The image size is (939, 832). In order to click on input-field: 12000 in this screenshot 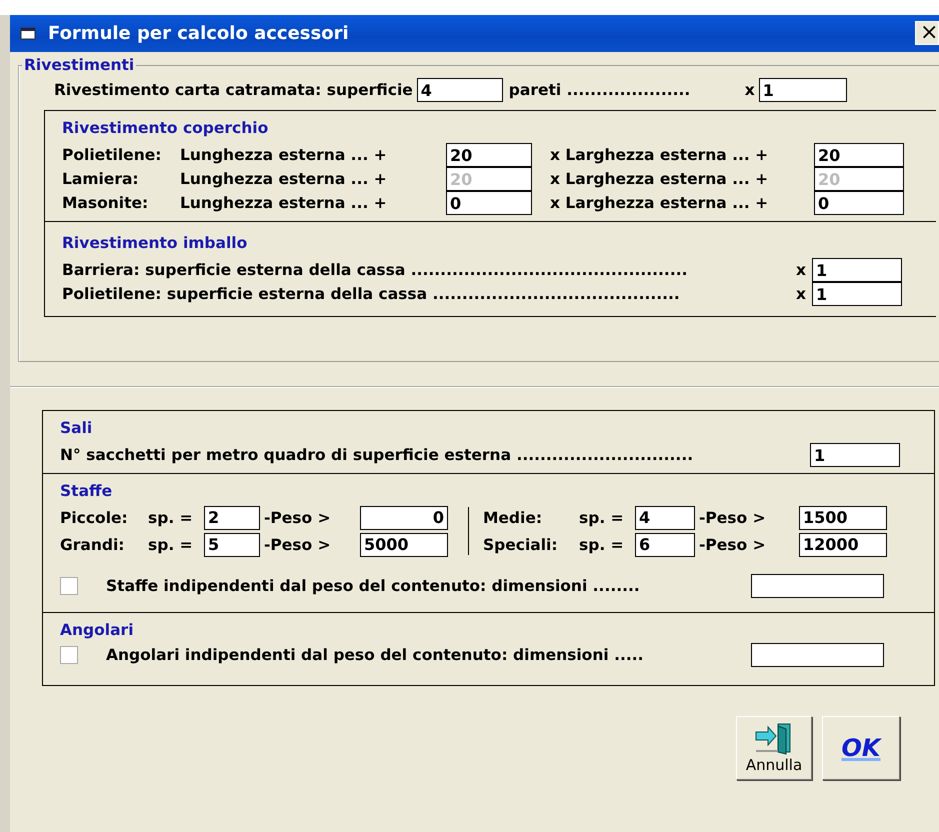, I will do `click(843, 544)`.